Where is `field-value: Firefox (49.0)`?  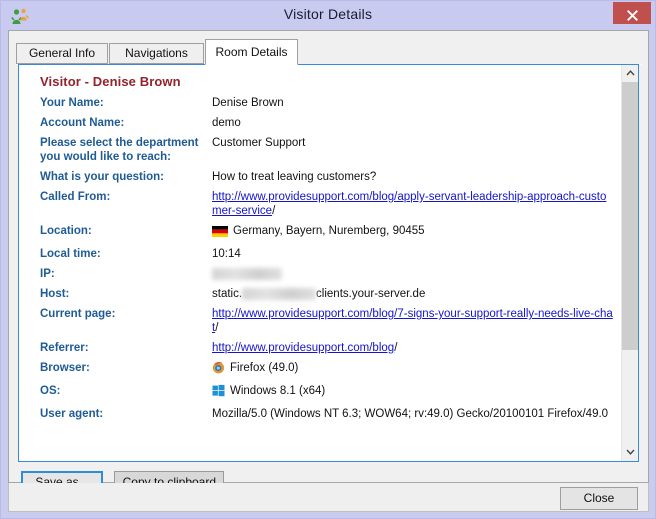 field-value: Firefox (49.0) is located at coordinates (413, 372).